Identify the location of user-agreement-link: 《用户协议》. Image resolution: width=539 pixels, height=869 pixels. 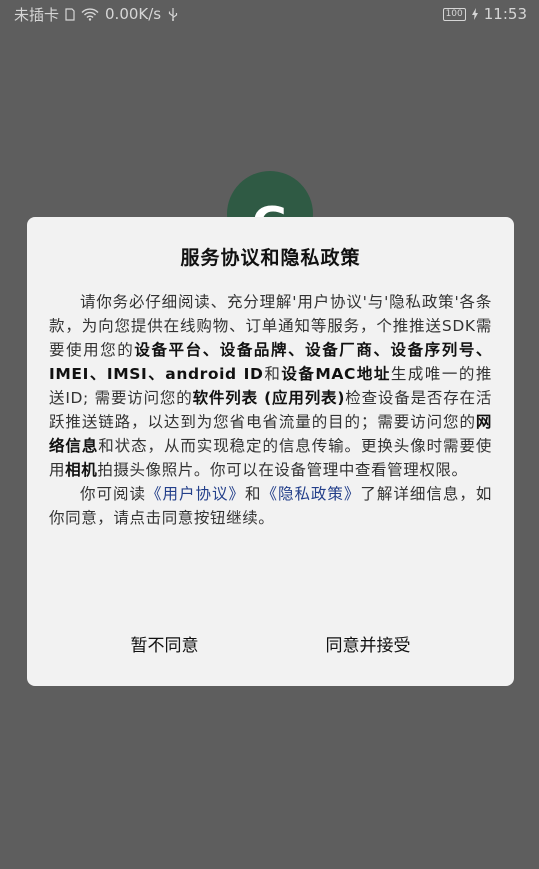
(195, 494).